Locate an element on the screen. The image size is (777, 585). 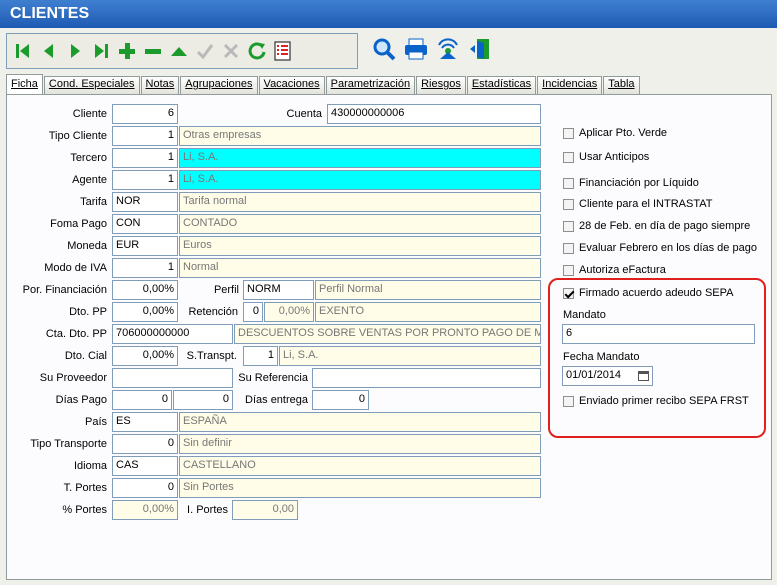
pais-desc: ESPAÑA is located at coordinates (360, 422).